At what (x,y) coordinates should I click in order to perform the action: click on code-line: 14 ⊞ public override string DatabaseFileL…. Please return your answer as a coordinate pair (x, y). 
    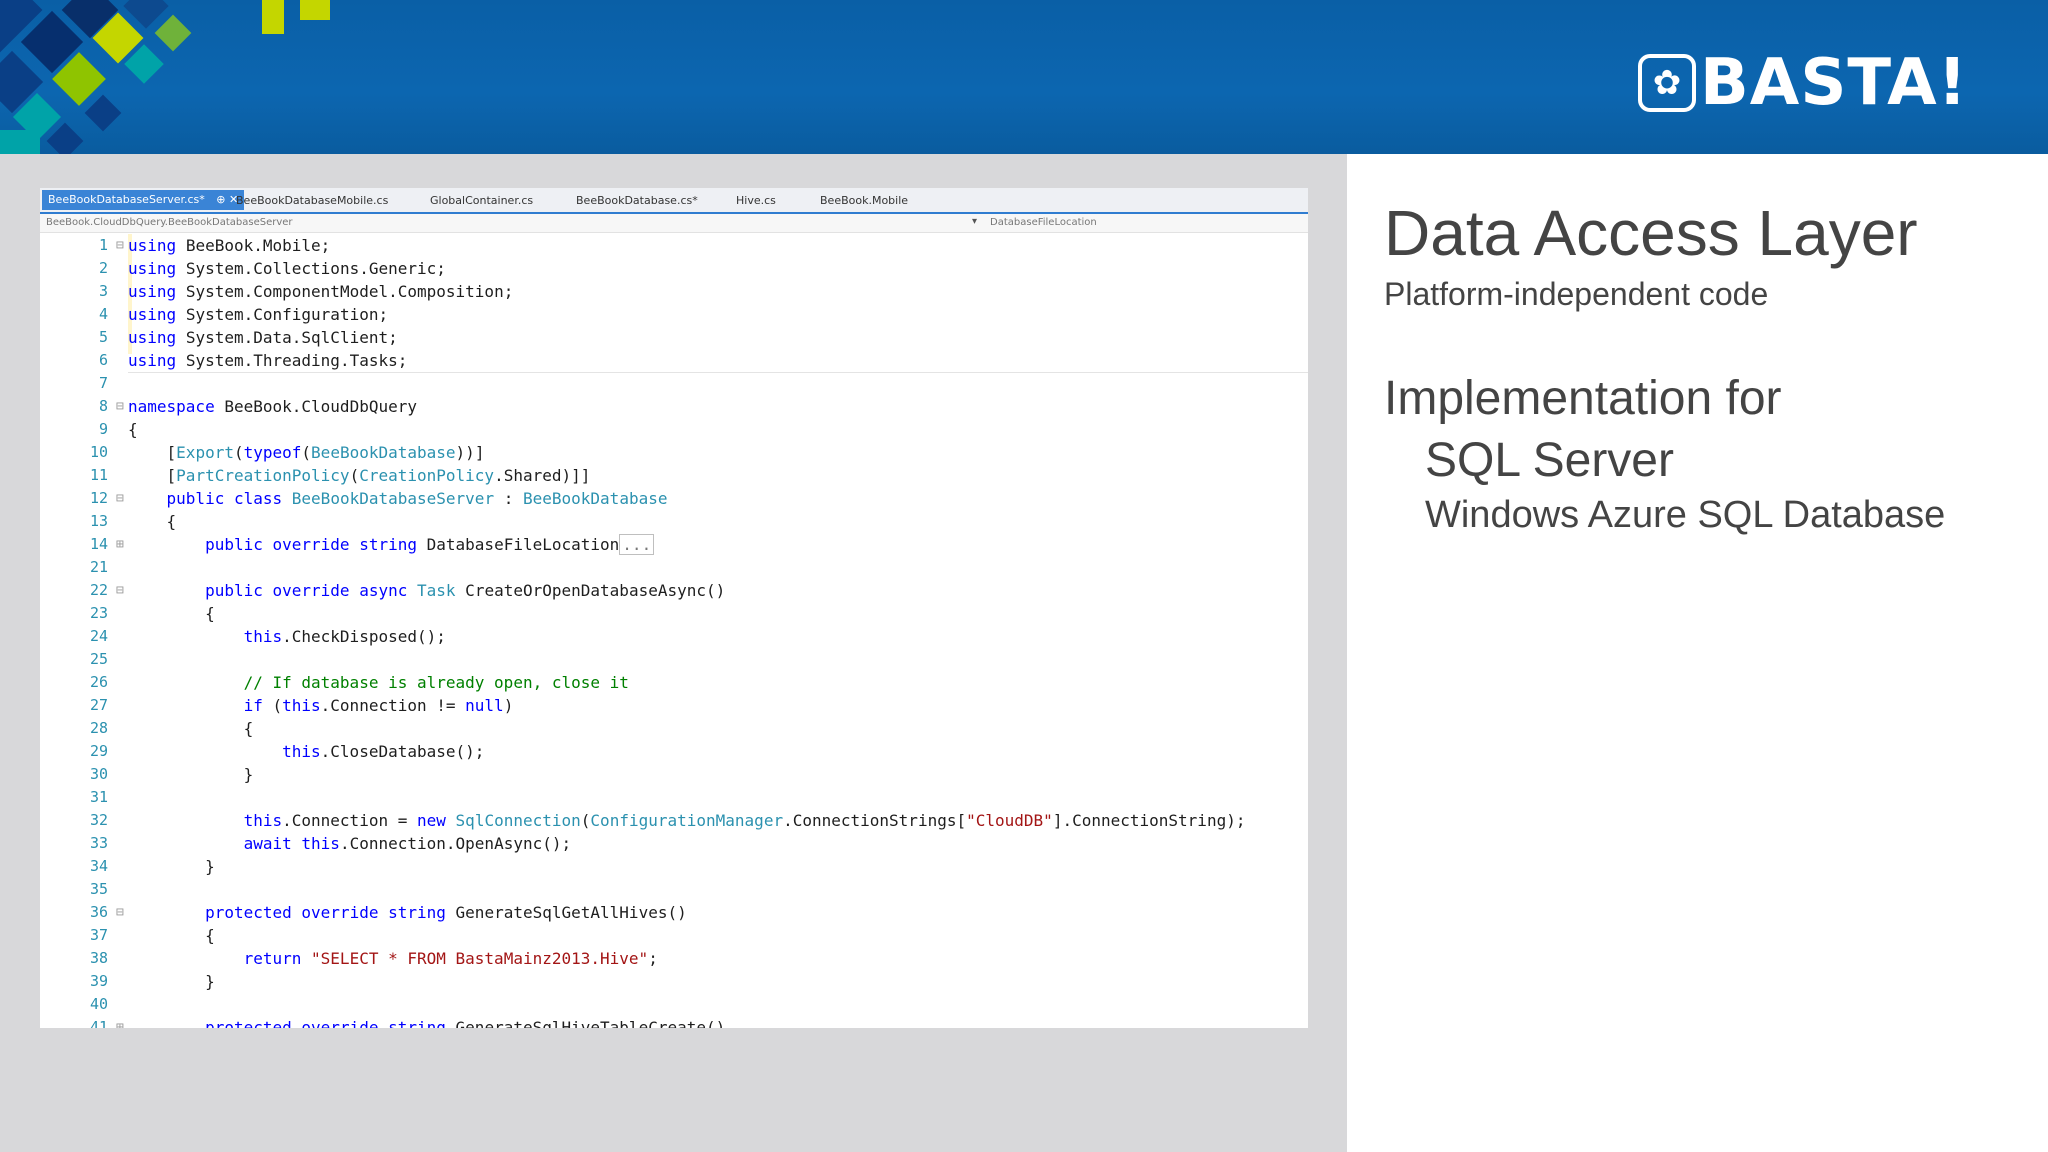
    Looking at the image, I should click on (674, 544).